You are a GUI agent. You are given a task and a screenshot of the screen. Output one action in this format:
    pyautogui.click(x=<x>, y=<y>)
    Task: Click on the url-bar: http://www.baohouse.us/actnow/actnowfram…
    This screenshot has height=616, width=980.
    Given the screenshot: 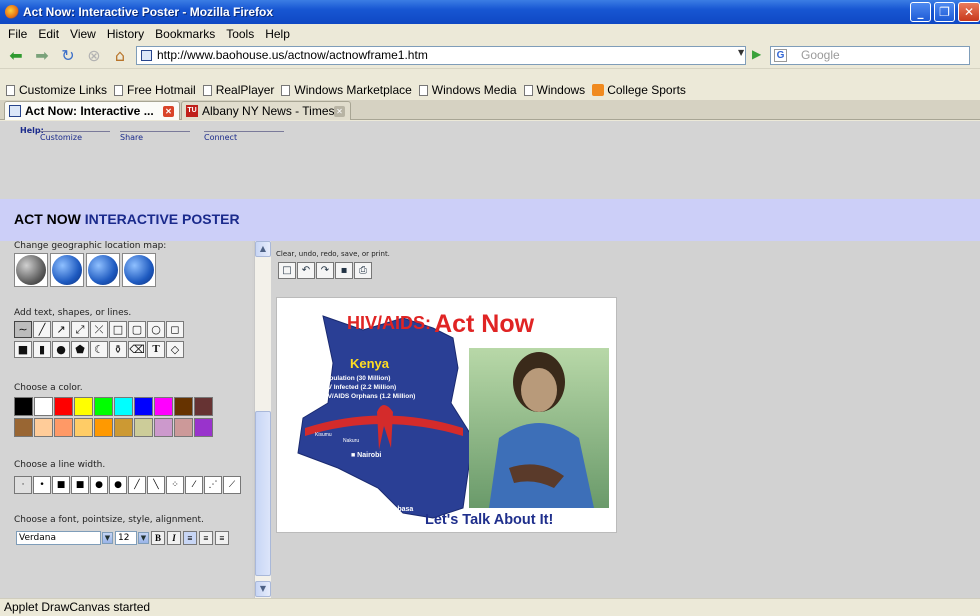 What is the action you would take?
    pyautogui.click(x=441, y=55)
    